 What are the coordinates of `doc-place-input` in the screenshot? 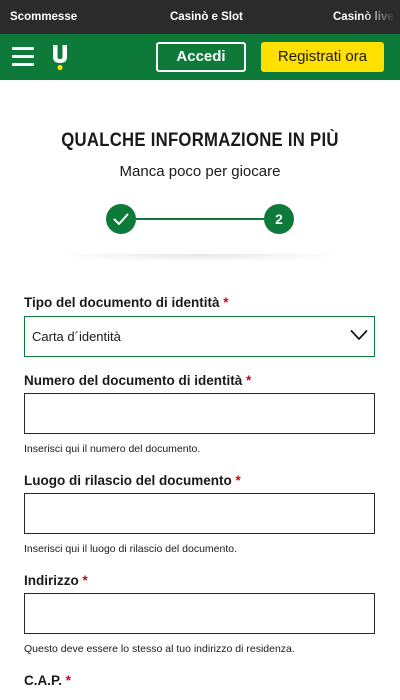 It's located at (199, 513).